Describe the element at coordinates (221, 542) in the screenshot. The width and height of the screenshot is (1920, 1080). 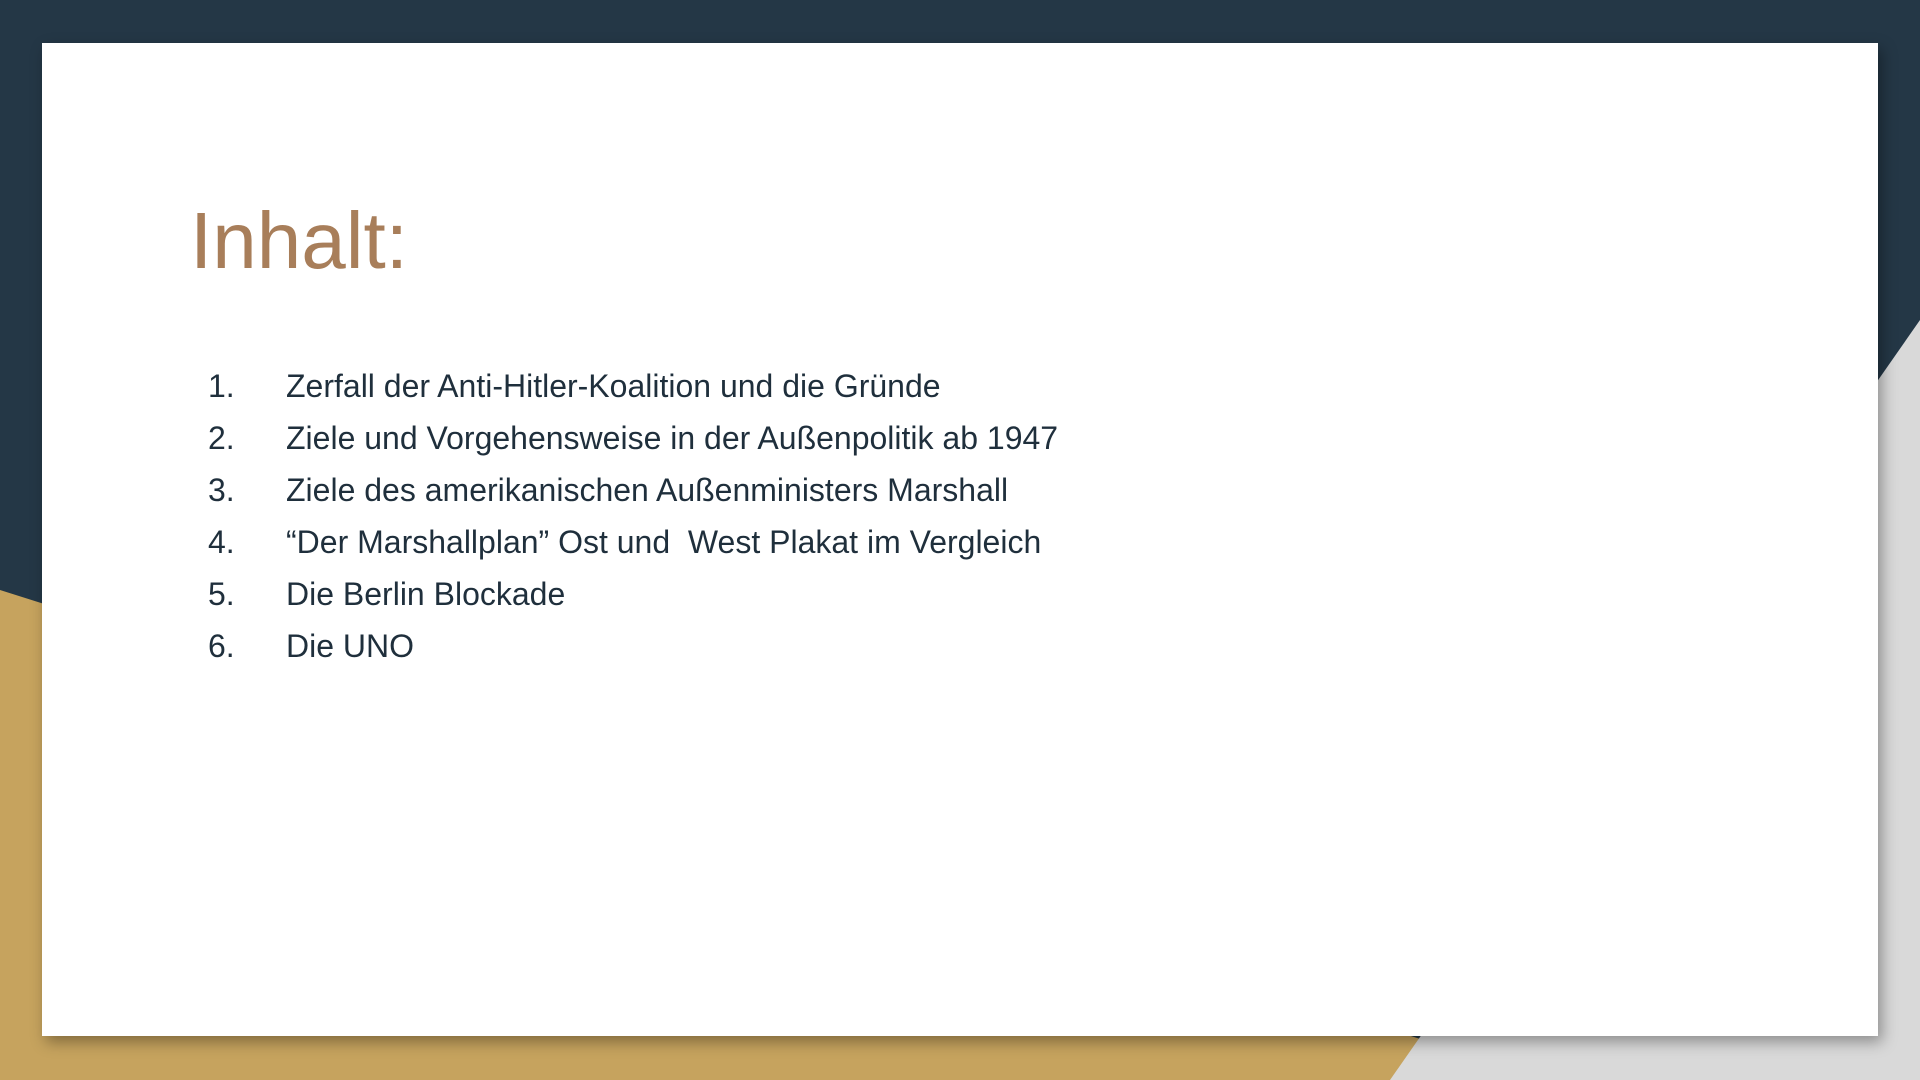
I see `list-item-number: 4.` at that location.